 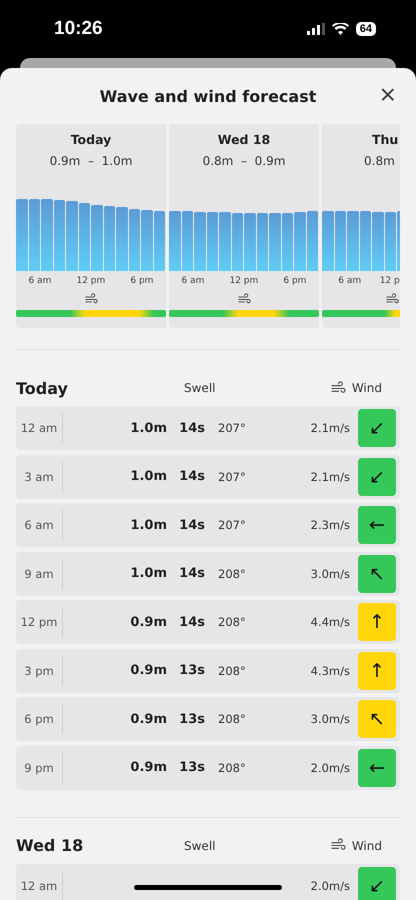 I want to click on wave-range: 0.8m – 0.9m, so click(x=244, y=161).